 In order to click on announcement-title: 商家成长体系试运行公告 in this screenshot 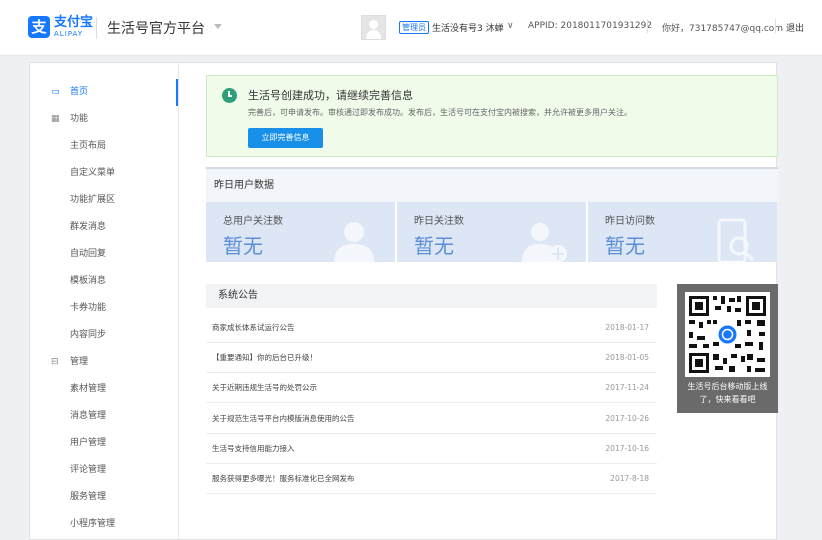, I will do `click(253, 327)`.